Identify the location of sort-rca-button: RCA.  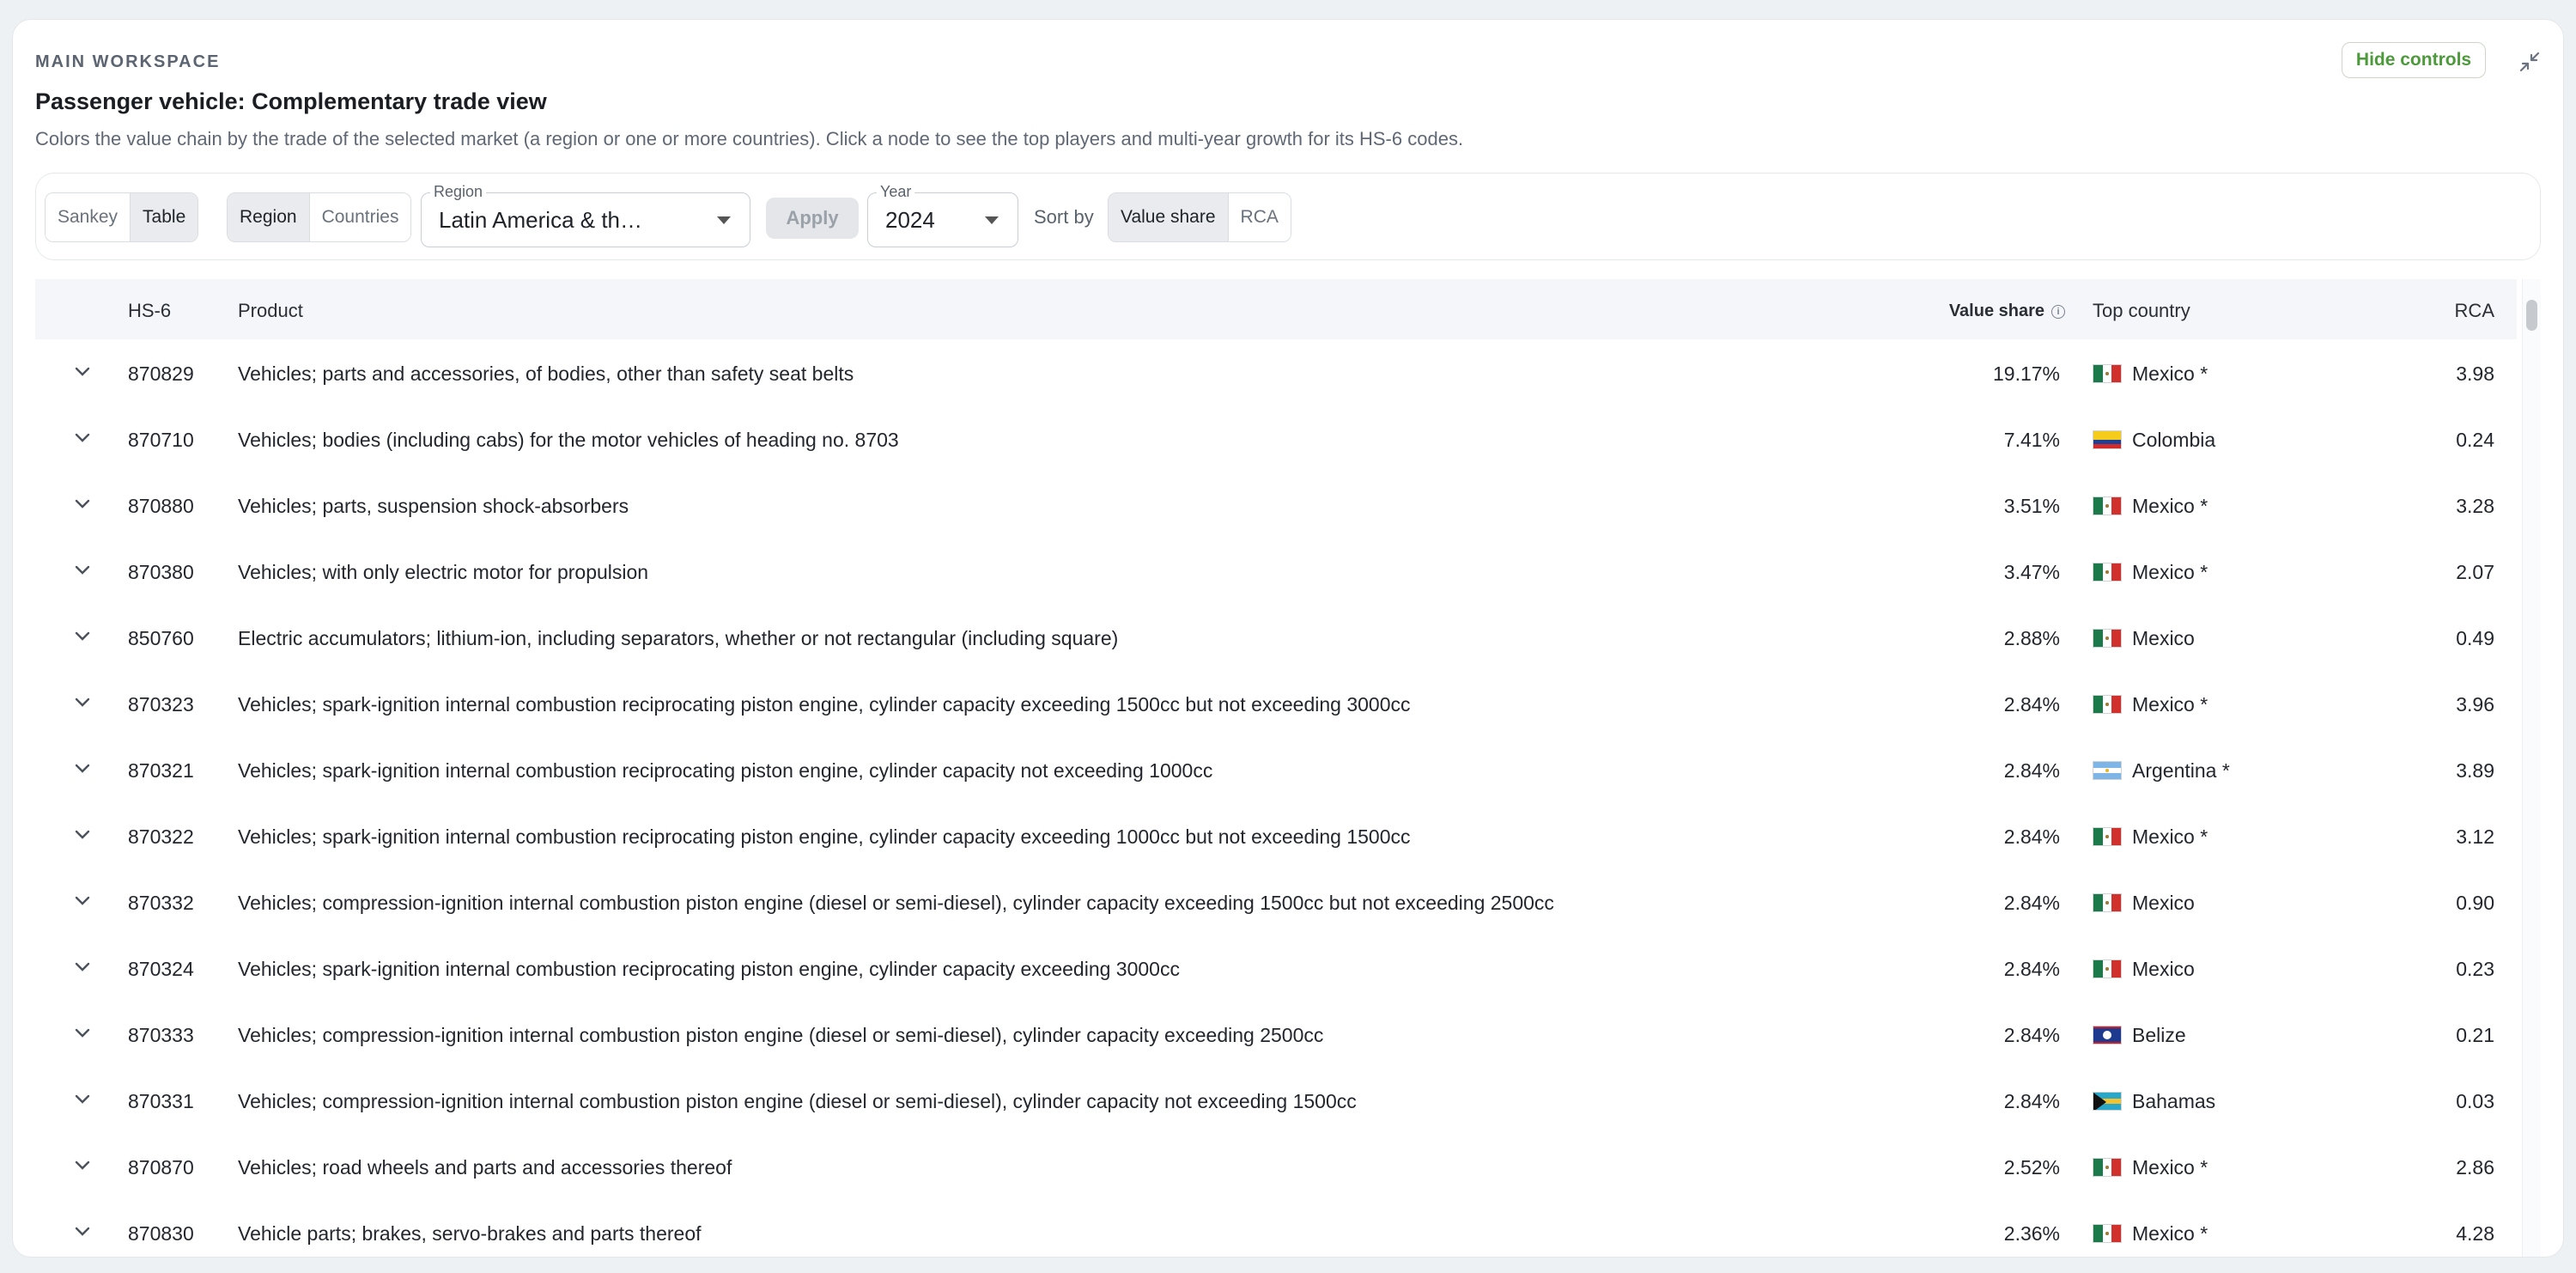
(1259, 217).